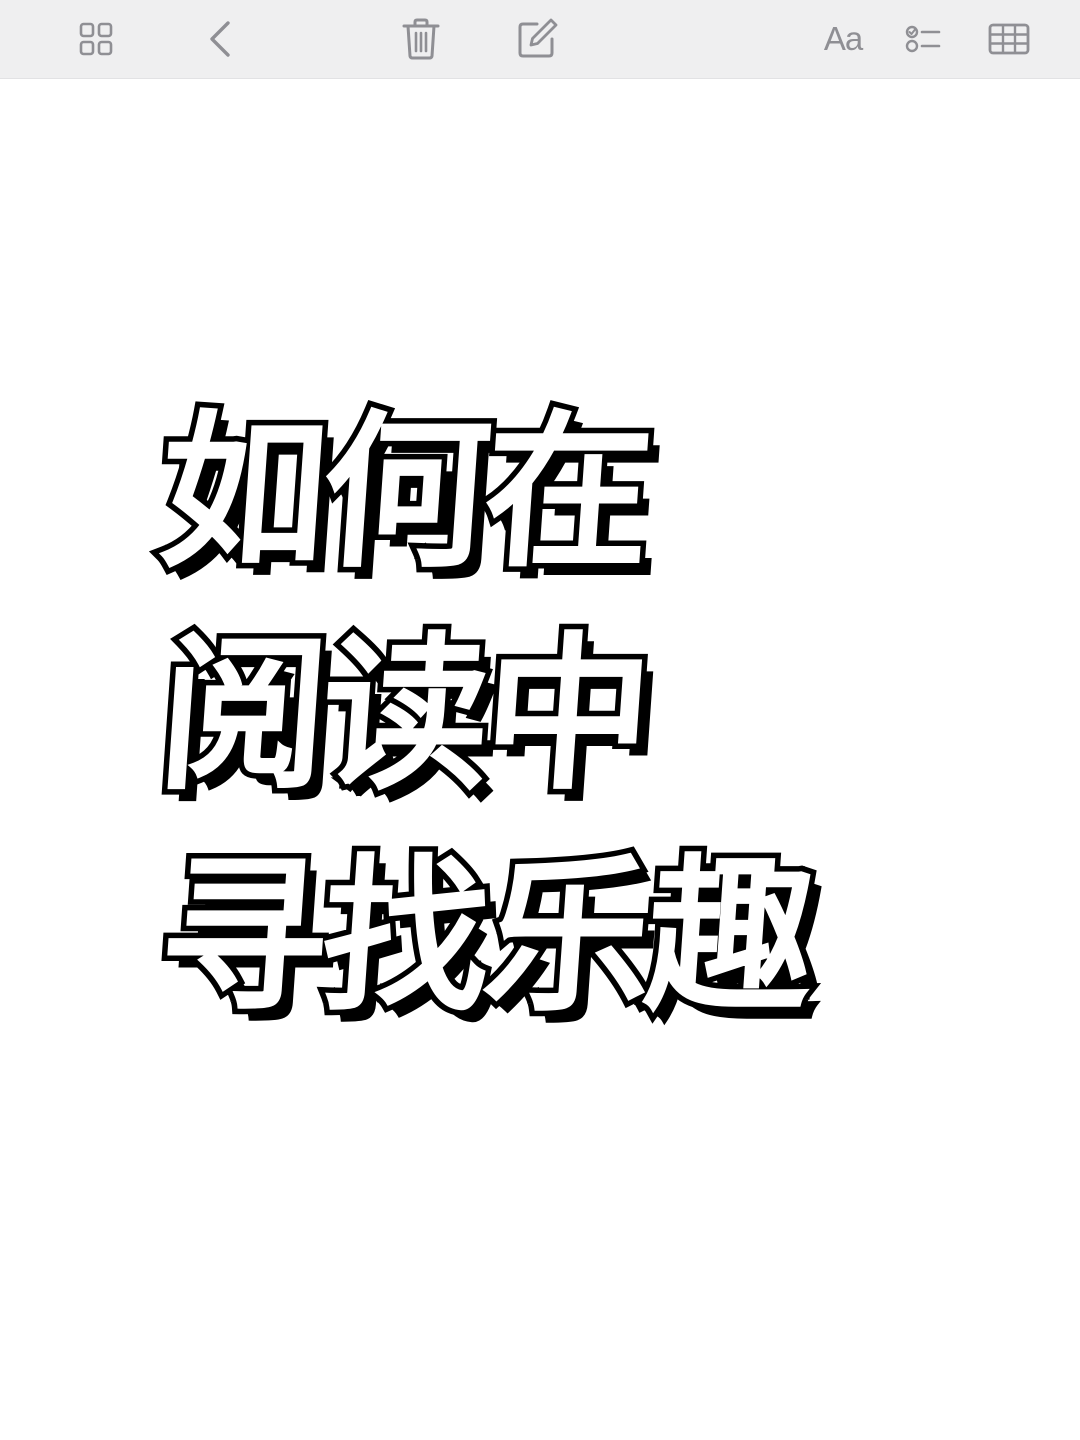 The width and height of the screenshot is (1080, 1440). What do you see at coordinates (403, 715) in the screenshot?
I see `note-title-line-2: 阅读中` at bounding box center [403, 715].